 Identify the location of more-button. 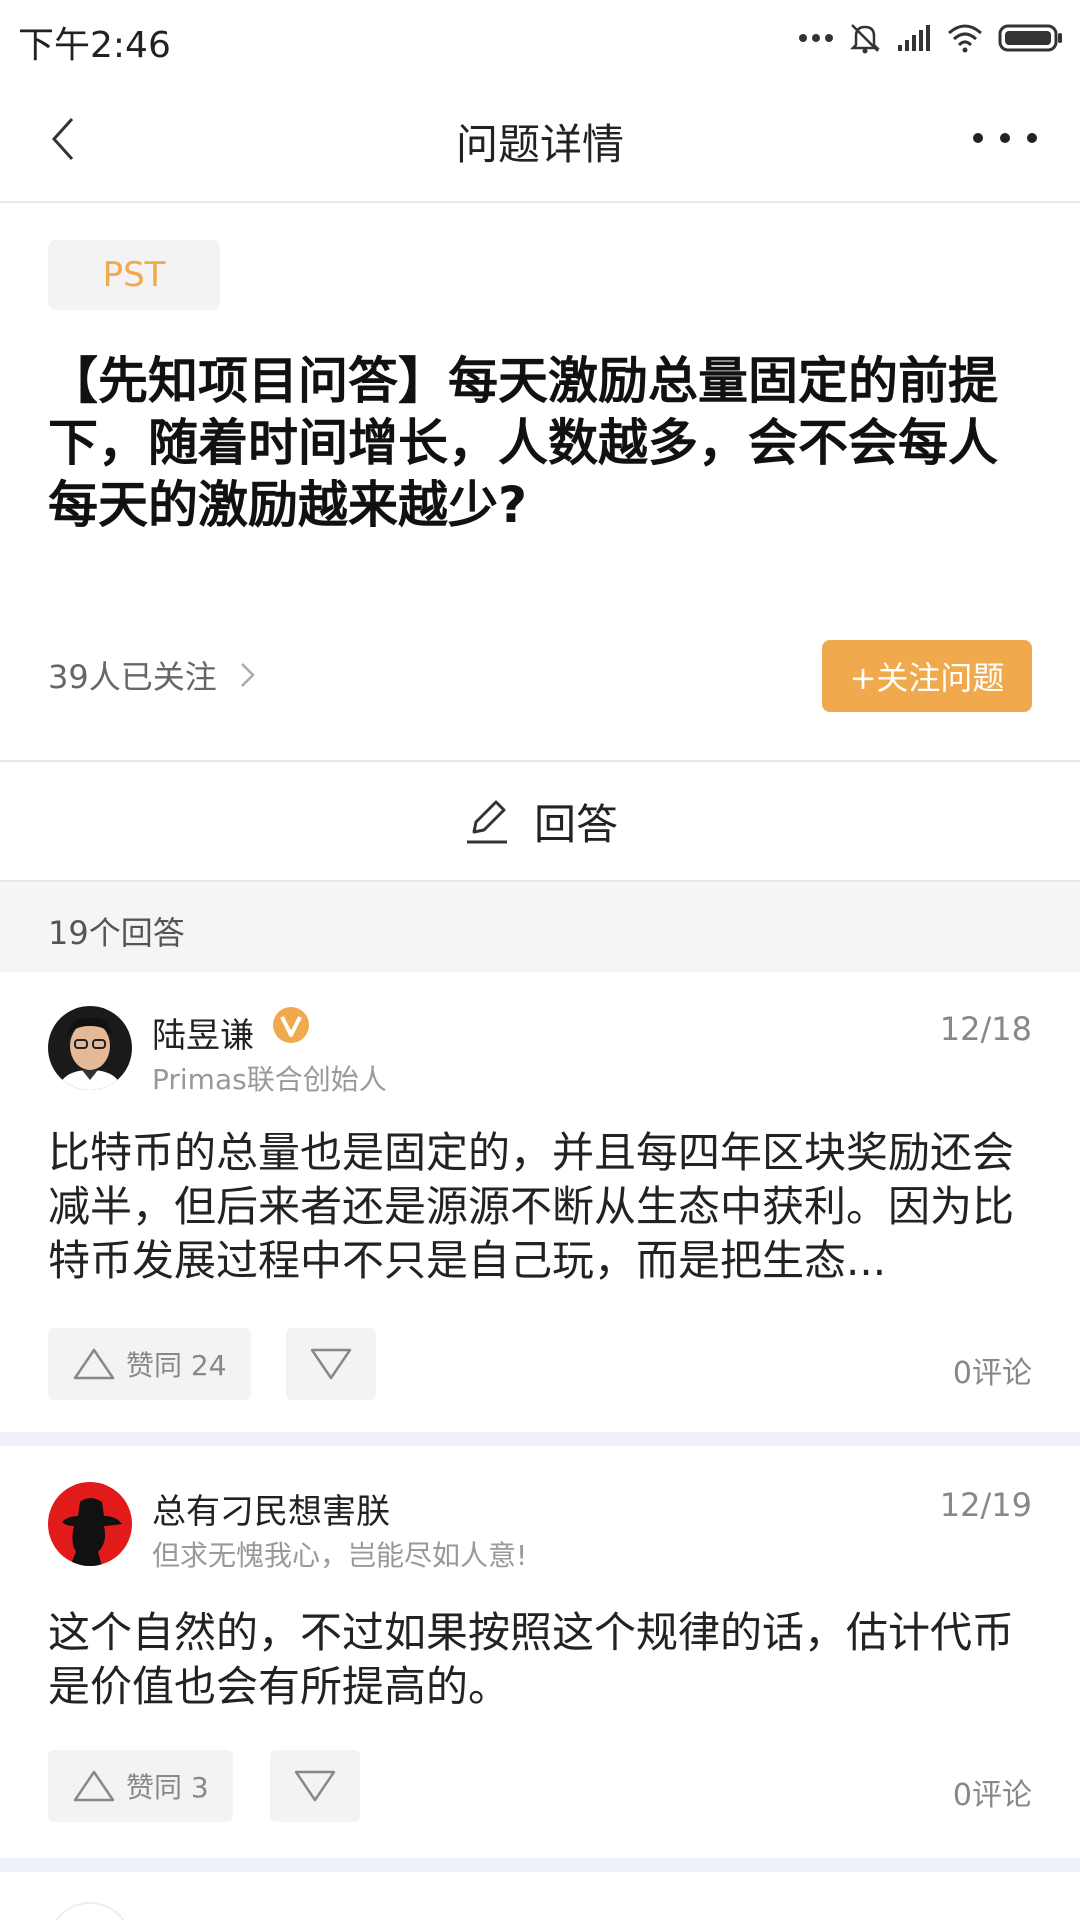
(1005, 138).